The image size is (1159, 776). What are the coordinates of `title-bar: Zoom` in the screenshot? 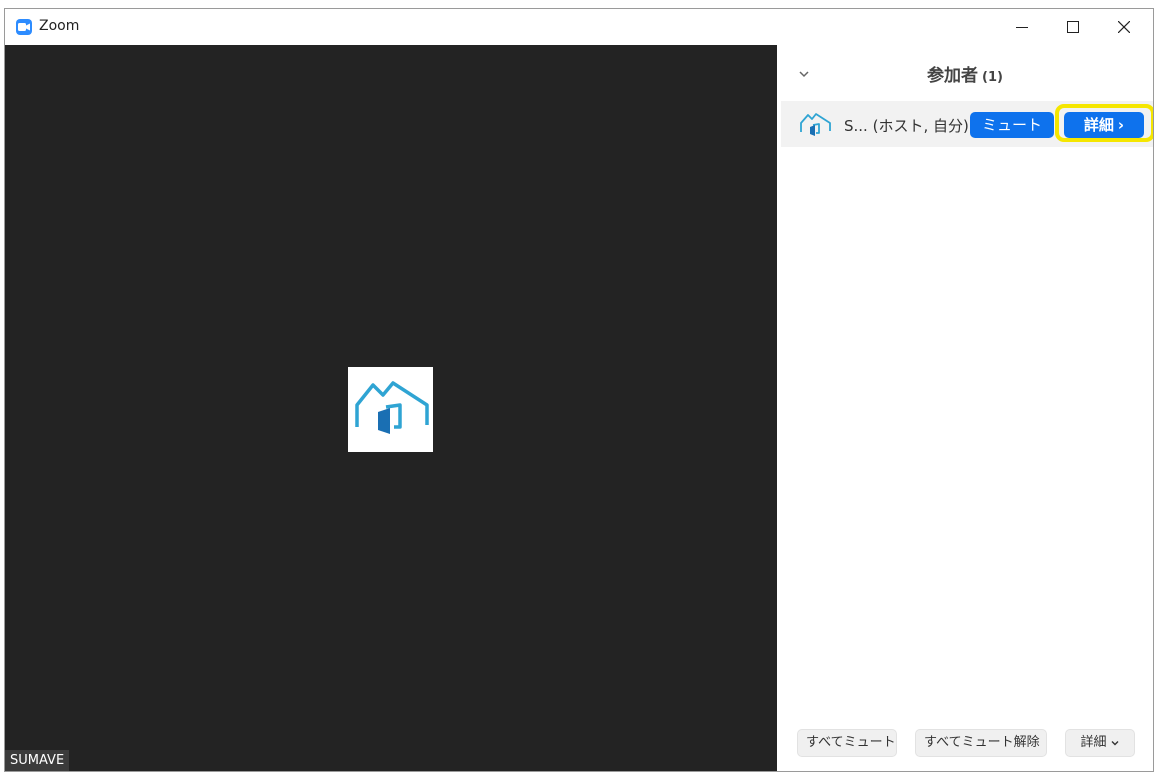 It's located at (579, 27).